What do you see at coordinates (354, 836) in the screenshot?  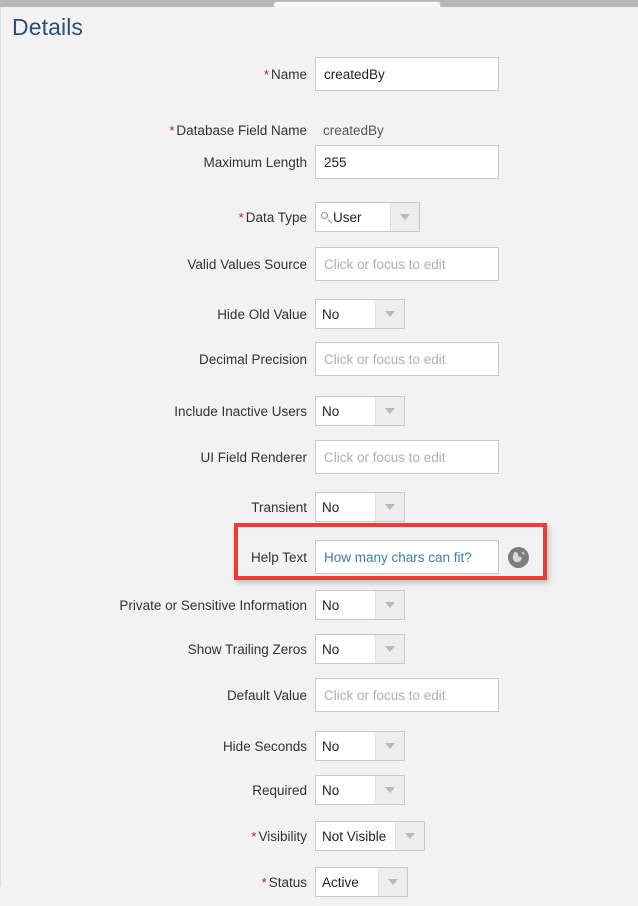 I see `select-value: Not Visible` at bounding box center [354, 836].